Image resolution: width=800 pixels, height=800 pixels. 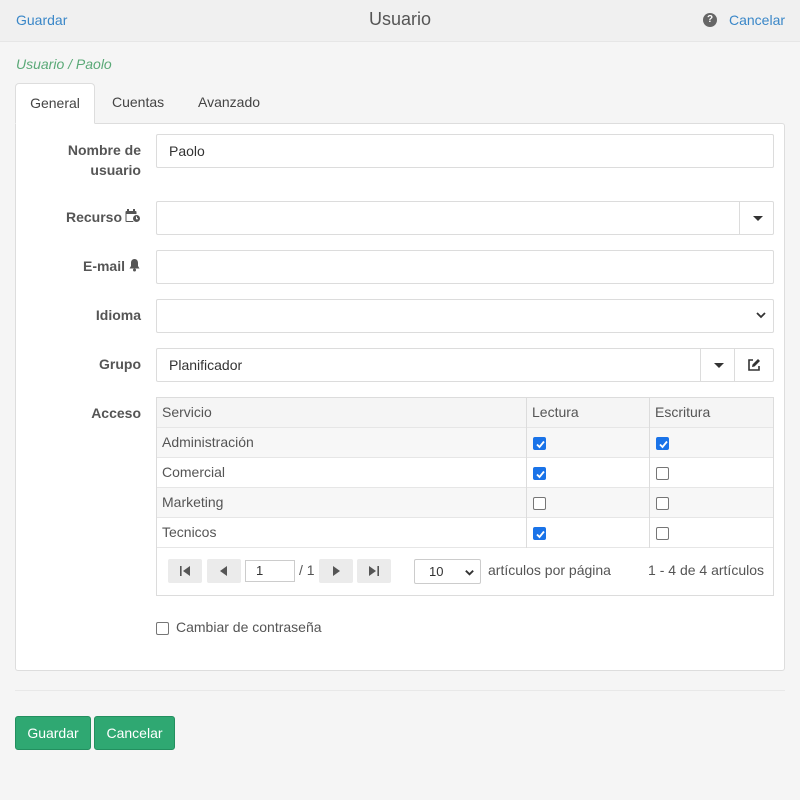 I want to click on breadcrumb: Usuario / Paolo, so click(x=64, y=64).